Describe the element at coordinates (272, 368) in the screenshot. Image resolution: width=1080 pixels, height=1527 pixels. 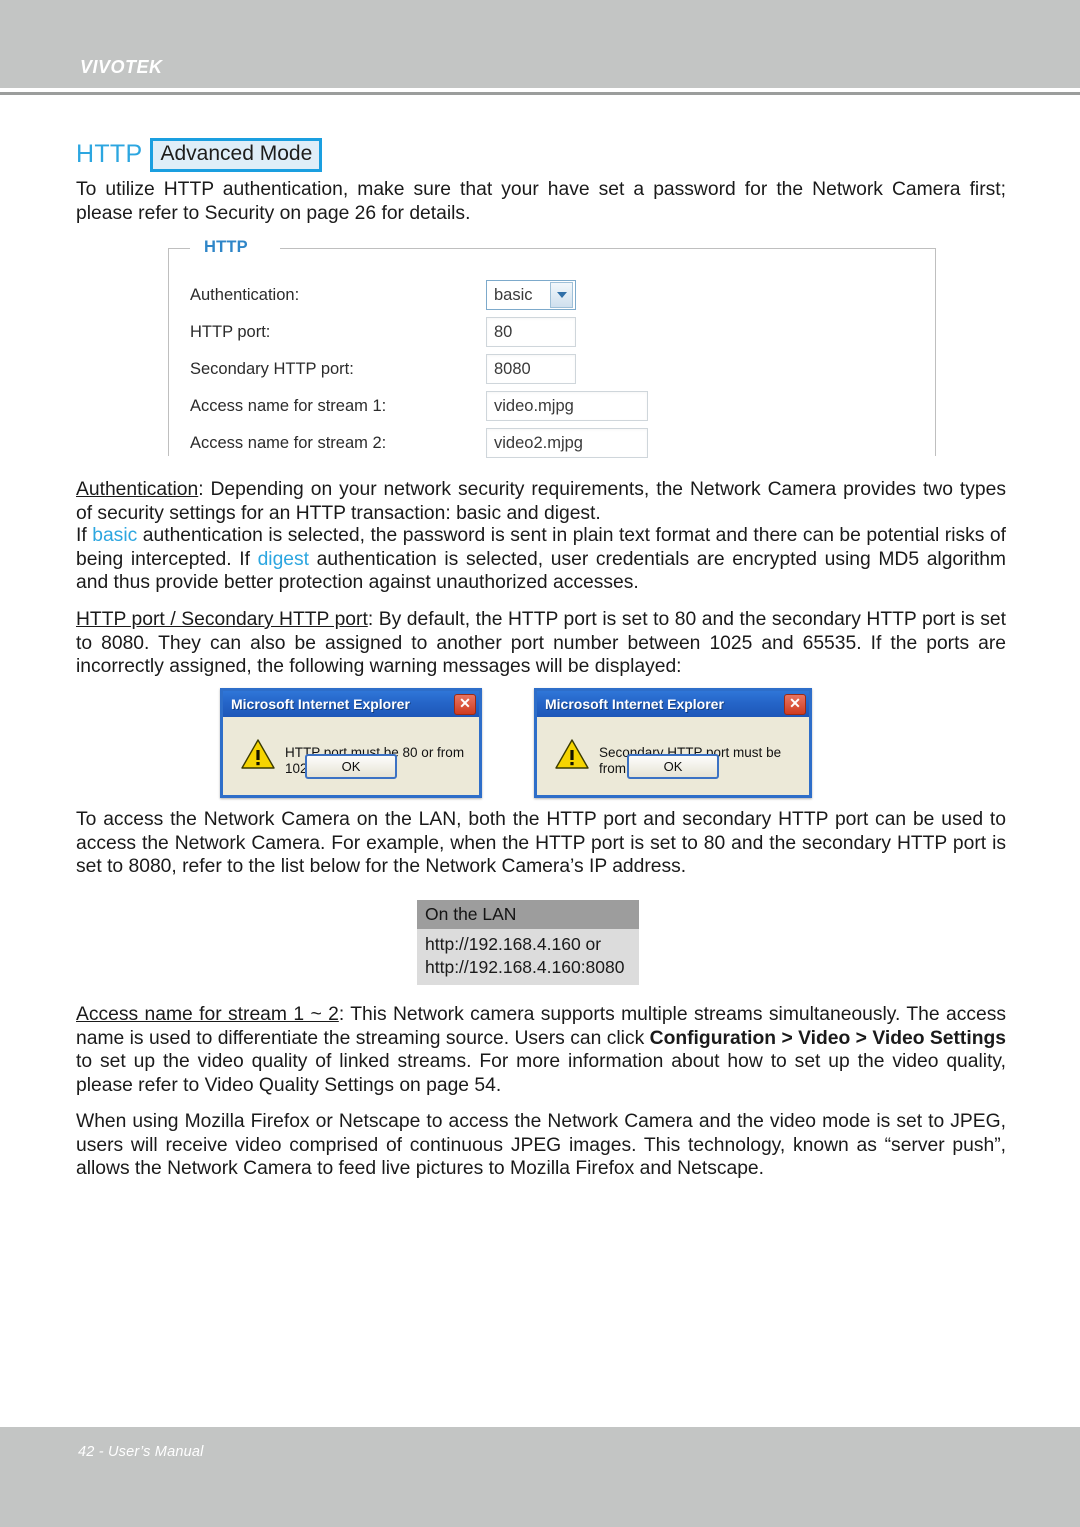
I see `label-secondary-http-port: Secondary HTTP port:` at that location.